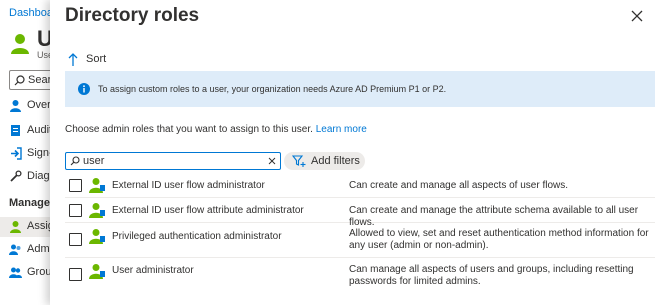  I want to click on panel-title: Directory roles, so click(132, 15).